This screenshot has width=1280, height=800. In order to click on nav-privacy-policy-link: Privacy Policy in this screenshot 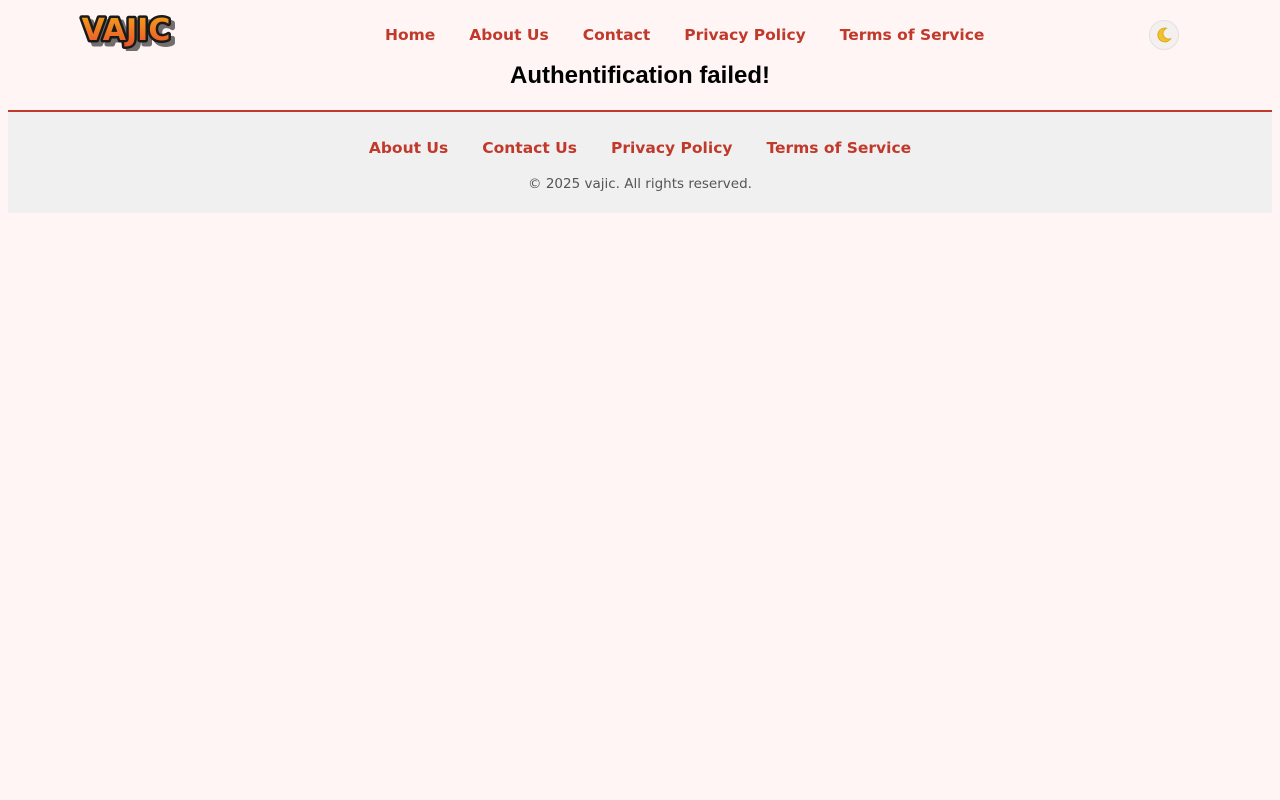, I will do `click(745, 35)`.